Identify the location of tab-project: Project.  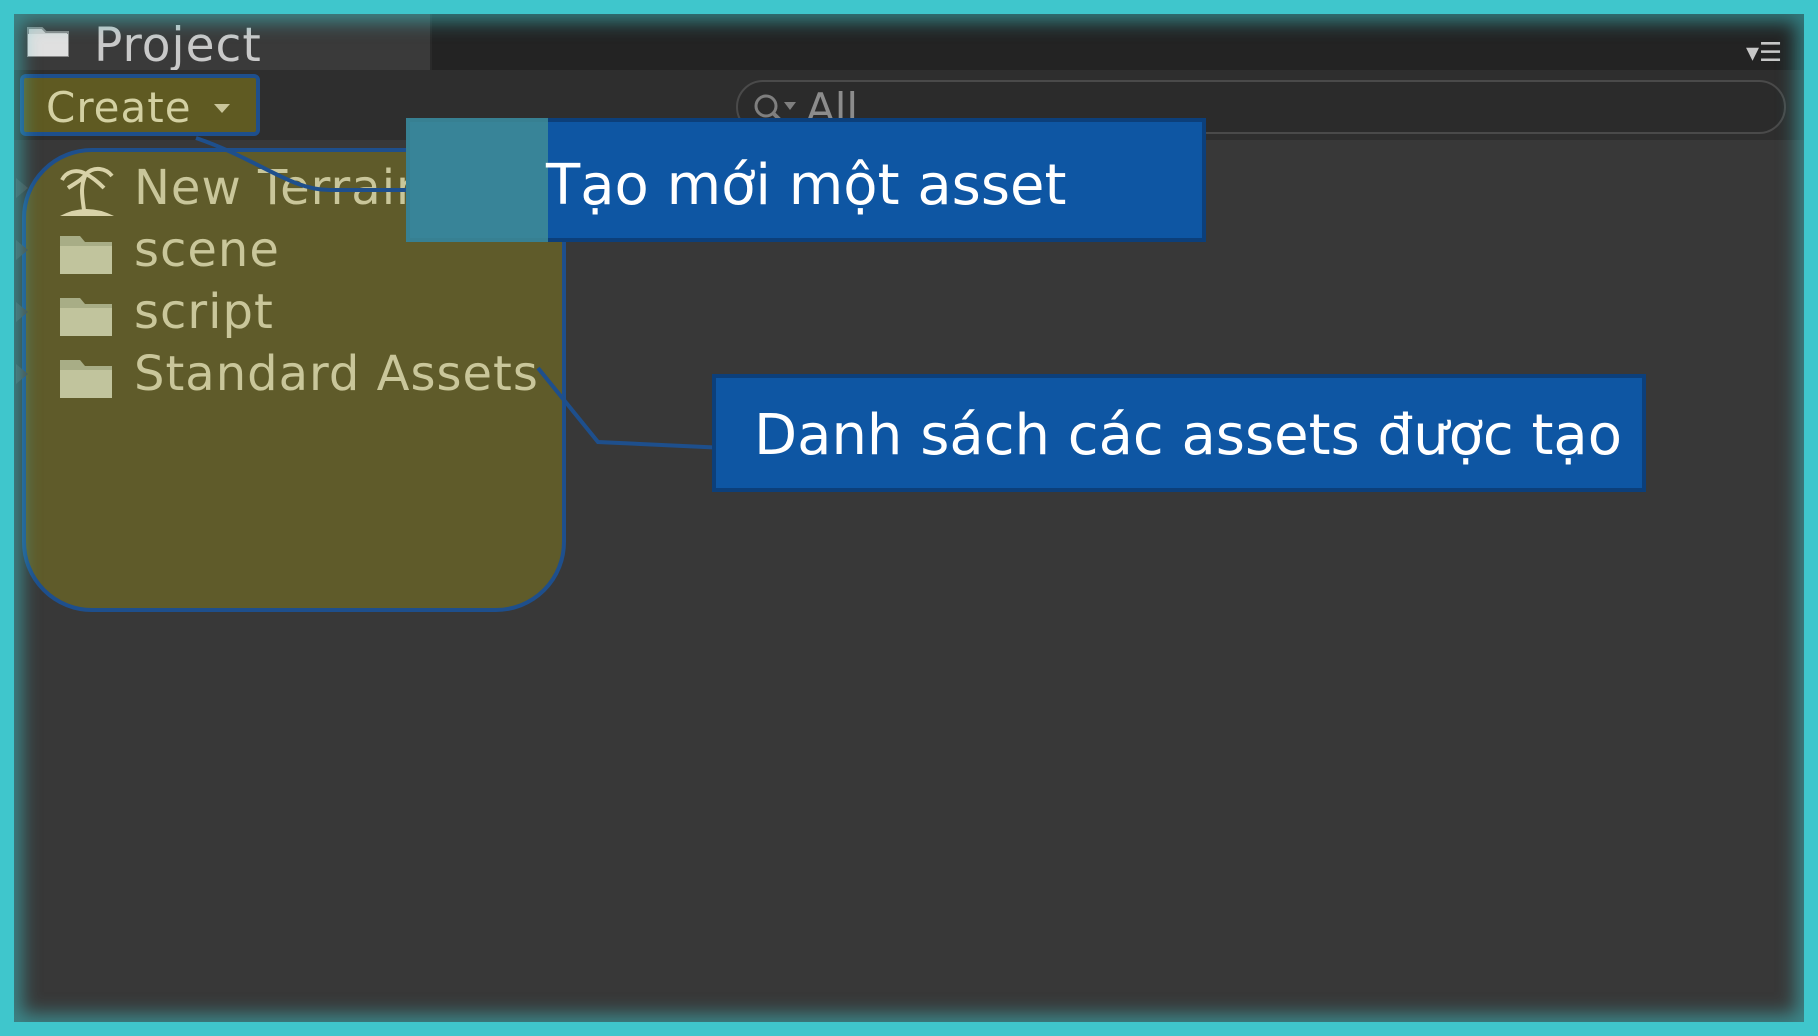
(223, 43).